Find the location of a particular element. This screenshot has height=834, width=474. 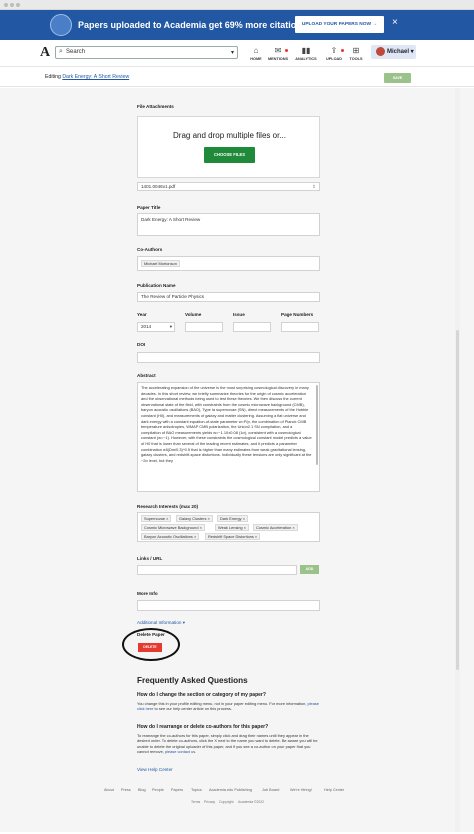

issue-field is located at coordinates (252, 327).